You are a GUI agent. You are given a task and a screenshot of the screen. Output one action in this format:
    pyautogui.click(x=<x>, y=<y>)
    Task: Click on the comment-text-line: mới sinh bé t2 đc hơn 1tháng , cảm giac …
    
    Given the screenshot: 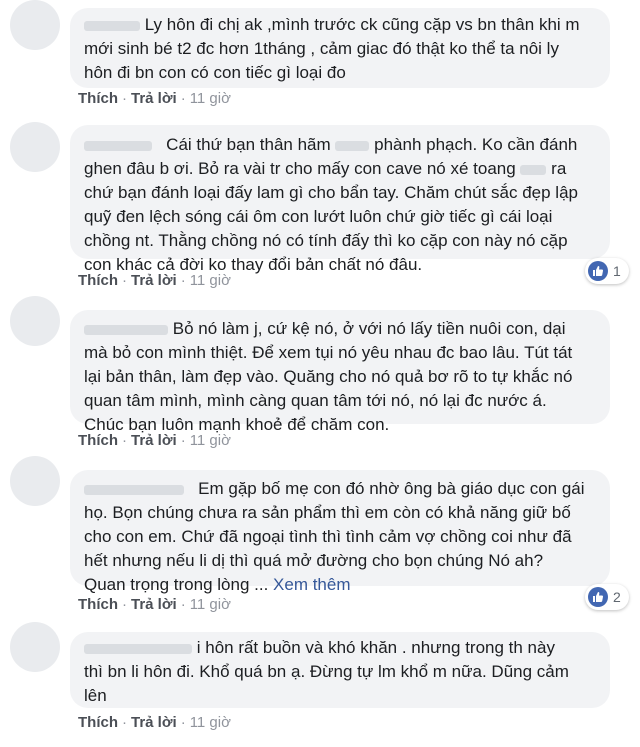 What is the action you would take?
    pyautogui.click(x=321, y=48)
    